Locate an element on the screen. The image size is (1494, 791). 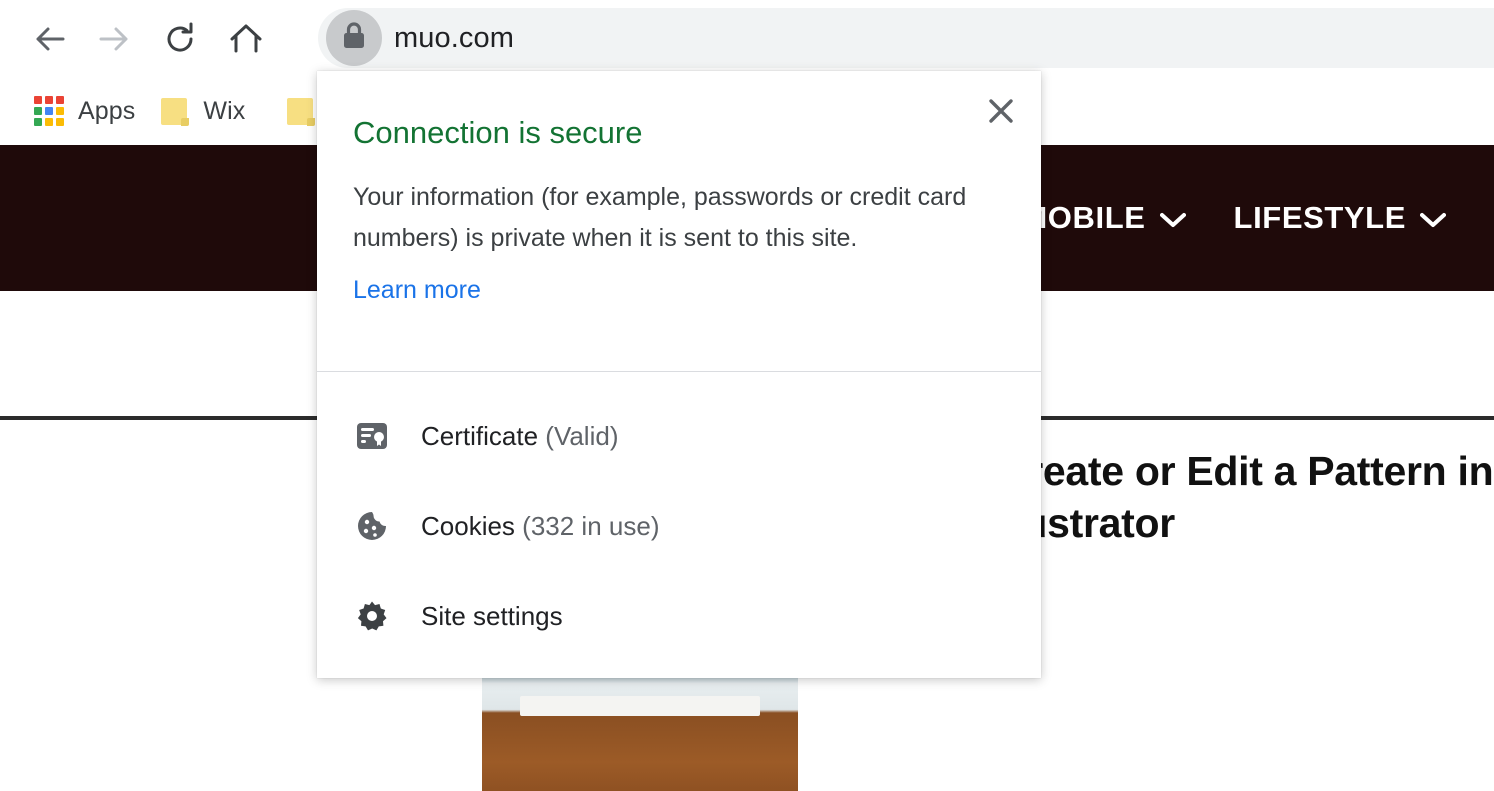
certificate-status-text: (Valid) is located at coordinates (582, 435).